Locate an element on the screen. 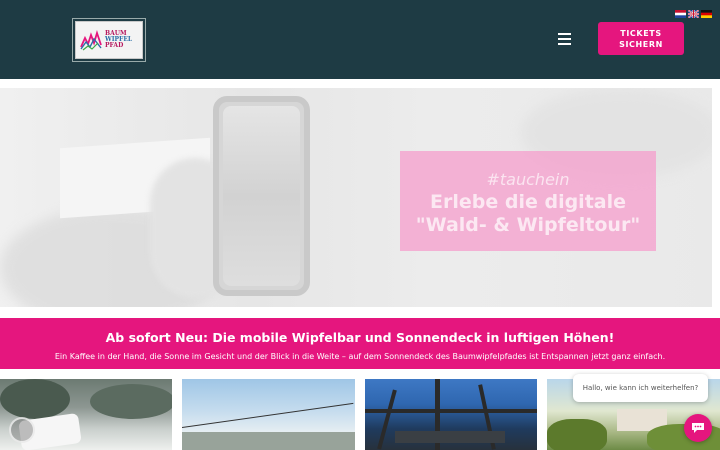 This screenshot has width=720, height=450. hamburger-icon is located at coordinates (564, 39).